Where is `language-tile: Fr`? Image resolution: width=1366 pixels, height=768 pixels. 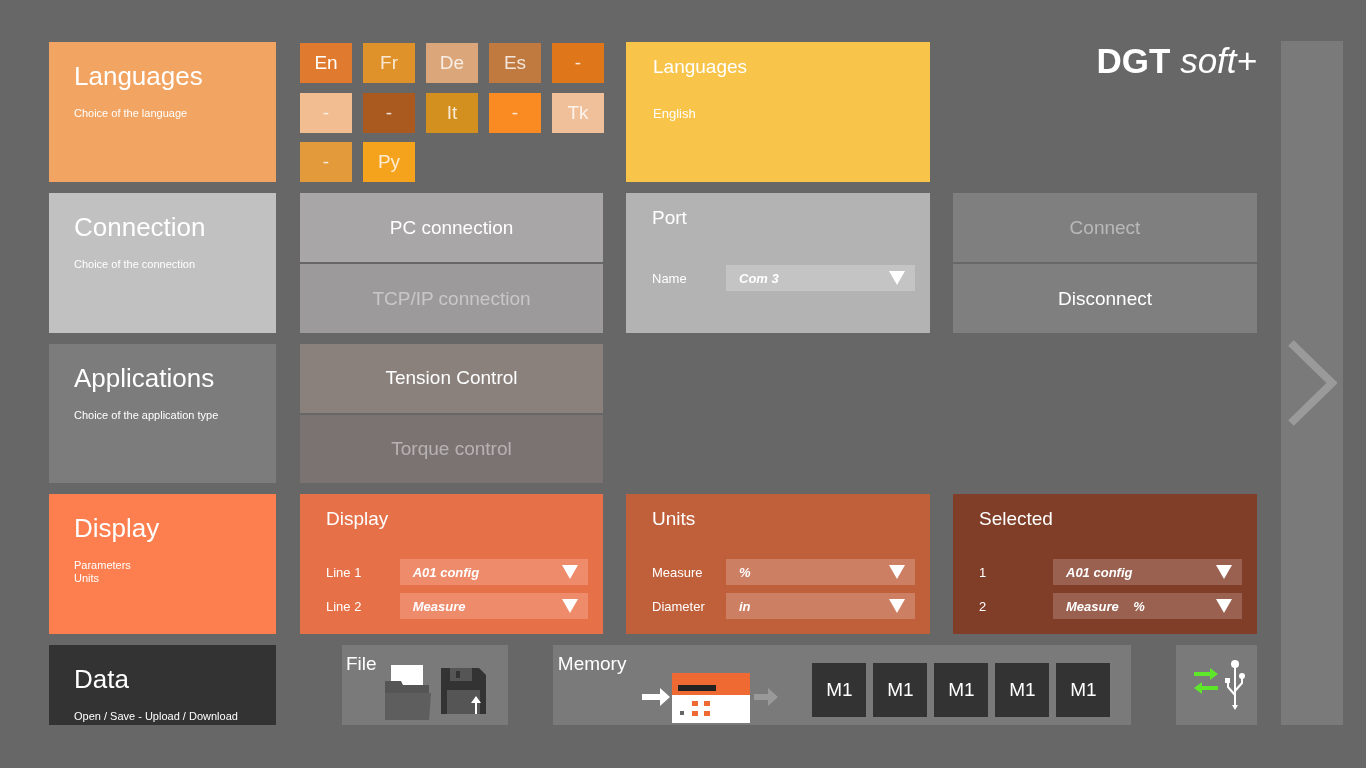 language-tile: Fr is located at coordinates (389, 63).